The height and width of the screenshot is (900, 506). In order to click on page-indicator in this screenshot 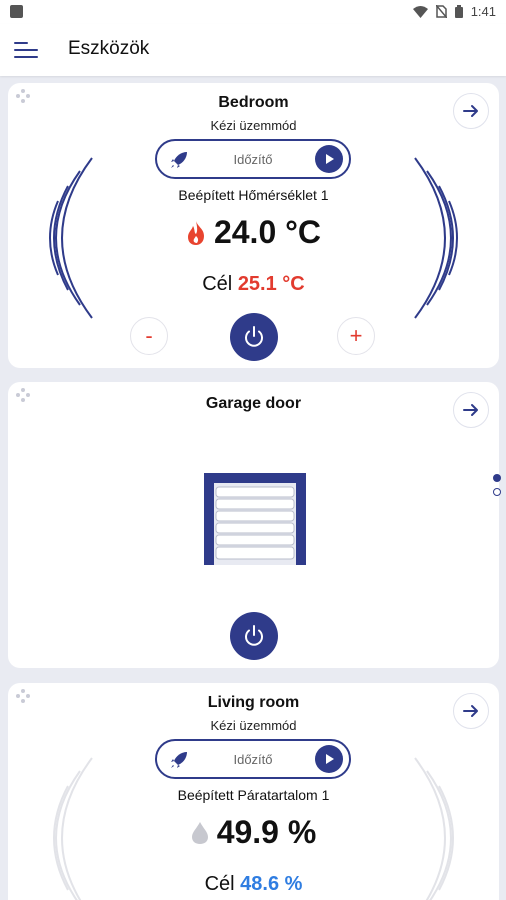, I will do `click(498, 488)`.